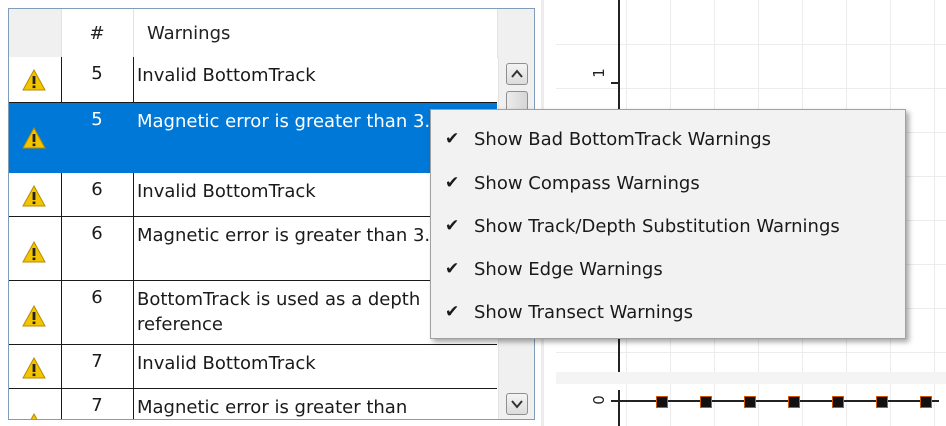 Image resolution: width=946 pixels, height=426 pixels. What do you see at coordinates (583, 312) in the screenshot?
I see `menu-item-label: Show Transect Warnings` at bounding box center [583, 312].